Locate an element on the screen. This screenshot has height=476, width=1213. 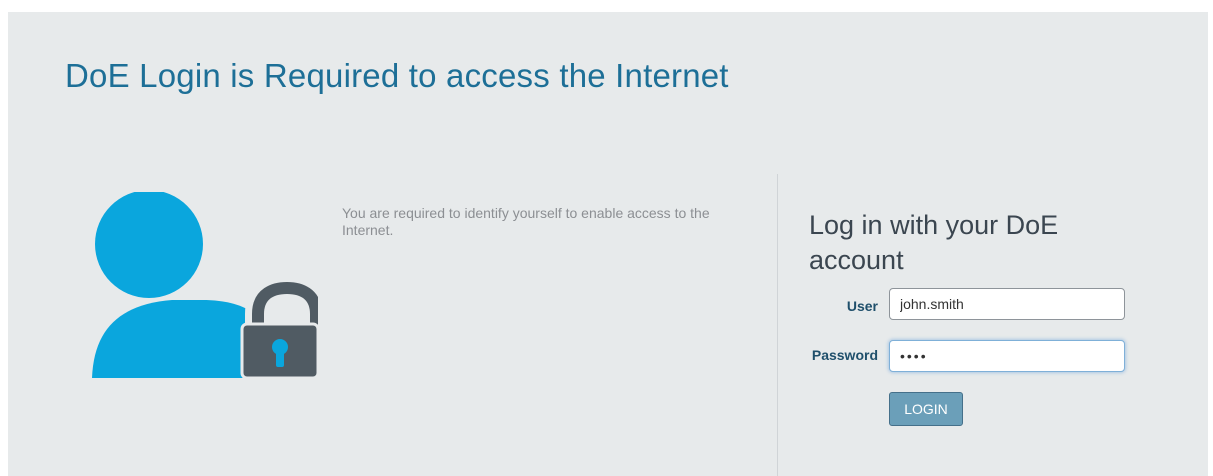
user-head-icon is located at coordinates (149, 244).